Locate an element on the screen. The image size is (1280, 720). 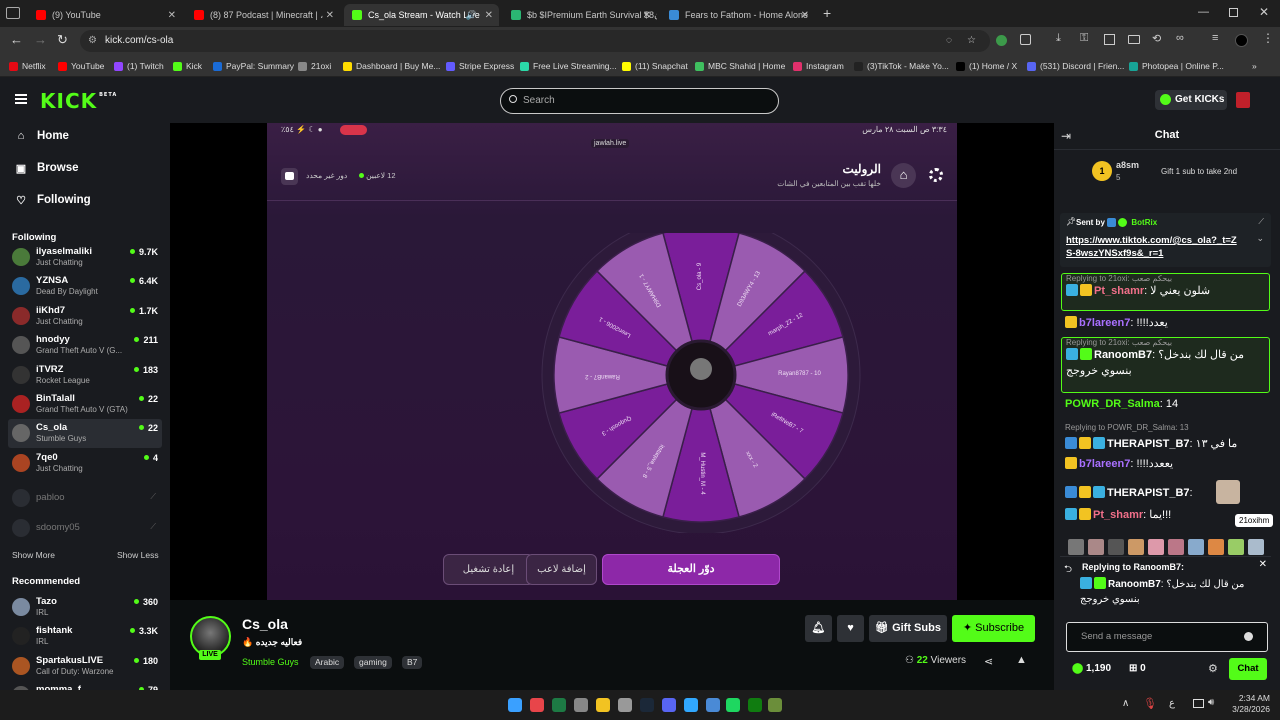
back-icon: ← is located at coordinates (16, 39).